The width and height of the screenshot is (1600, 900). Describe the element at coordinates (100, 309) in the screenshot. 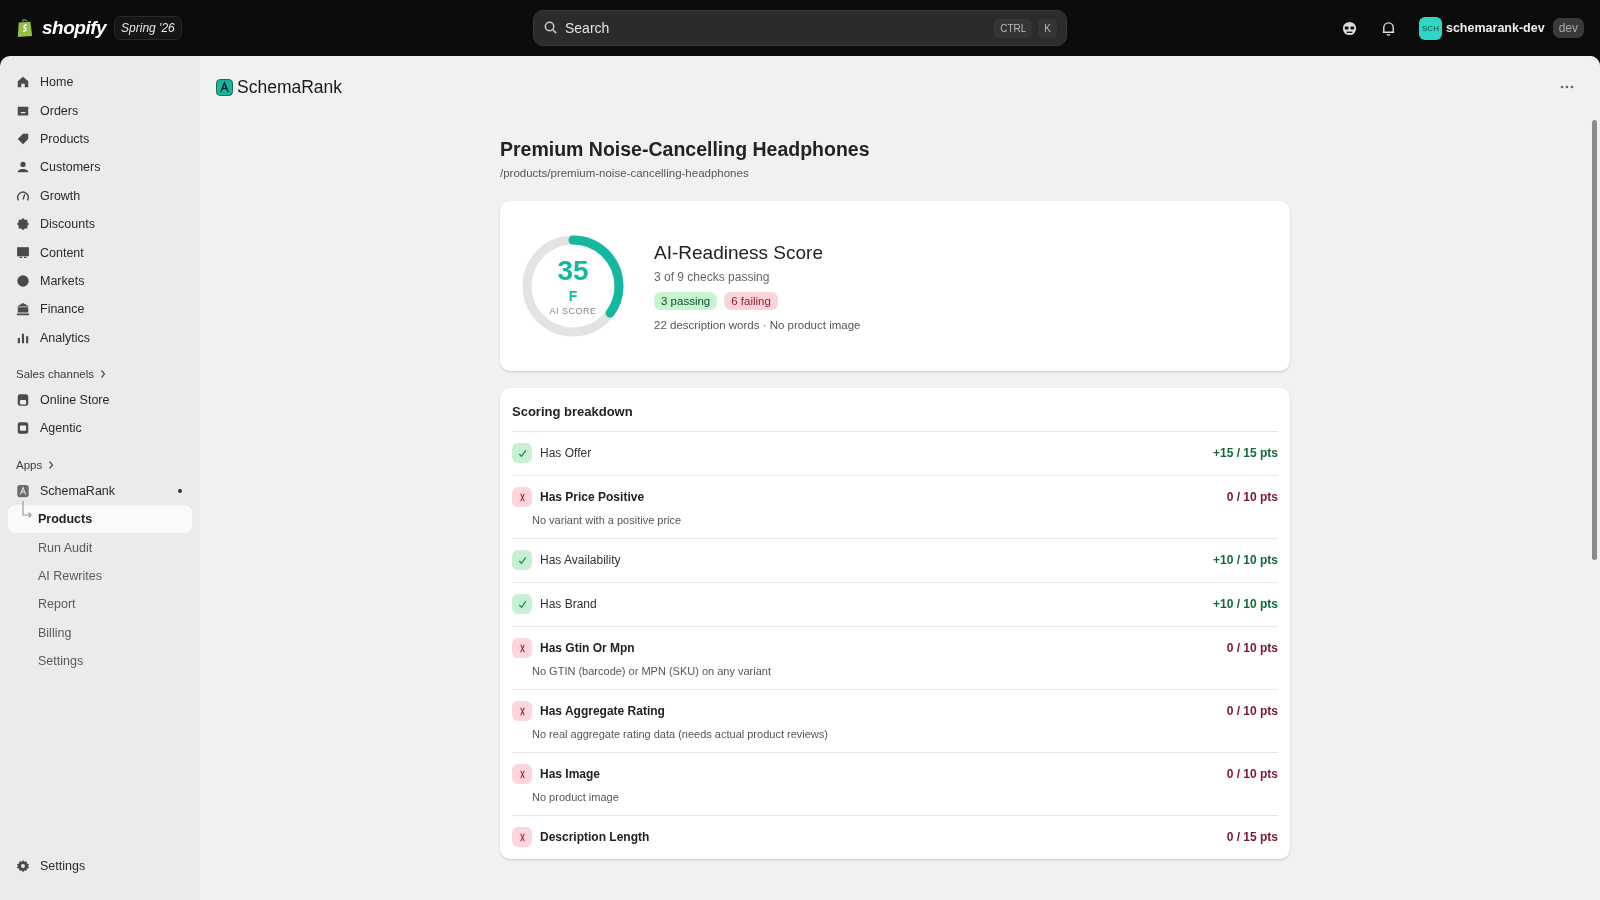

I see `nav-item: Finance` at that location.